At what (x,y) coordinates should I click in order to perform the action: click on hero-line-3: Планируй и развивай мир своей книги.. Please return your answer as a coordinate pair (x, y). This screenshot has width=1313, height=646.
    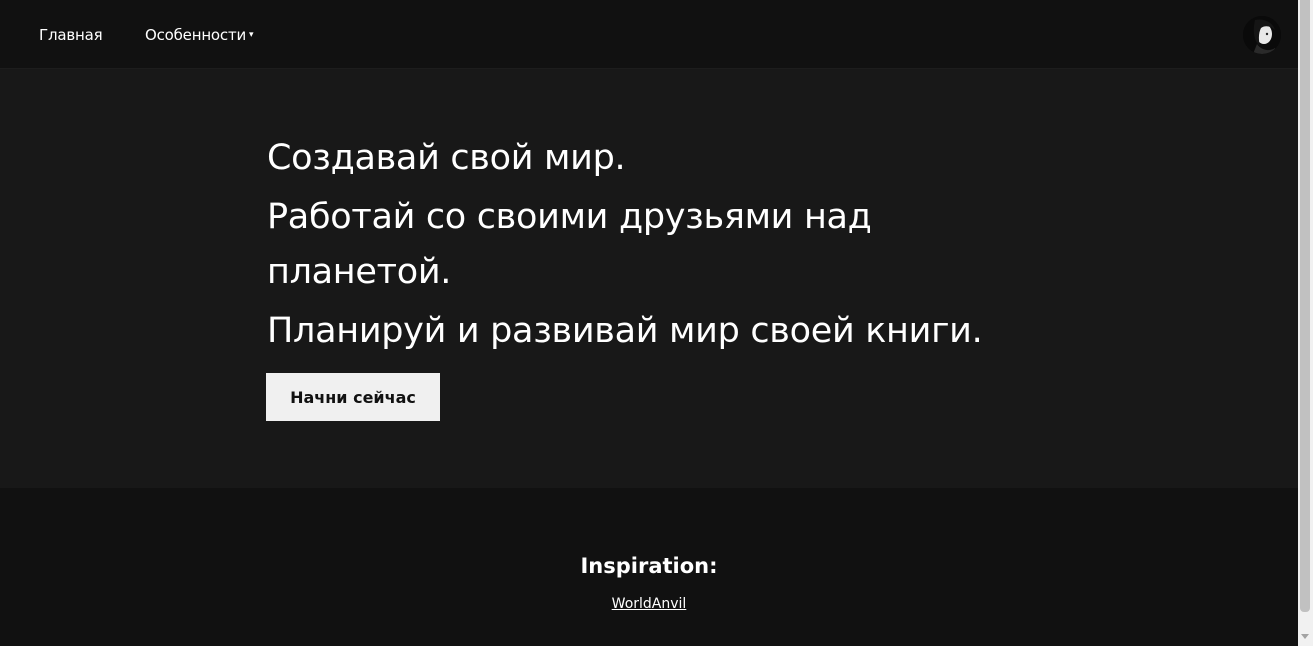
    Looking at the image, I should click on (625, 331).